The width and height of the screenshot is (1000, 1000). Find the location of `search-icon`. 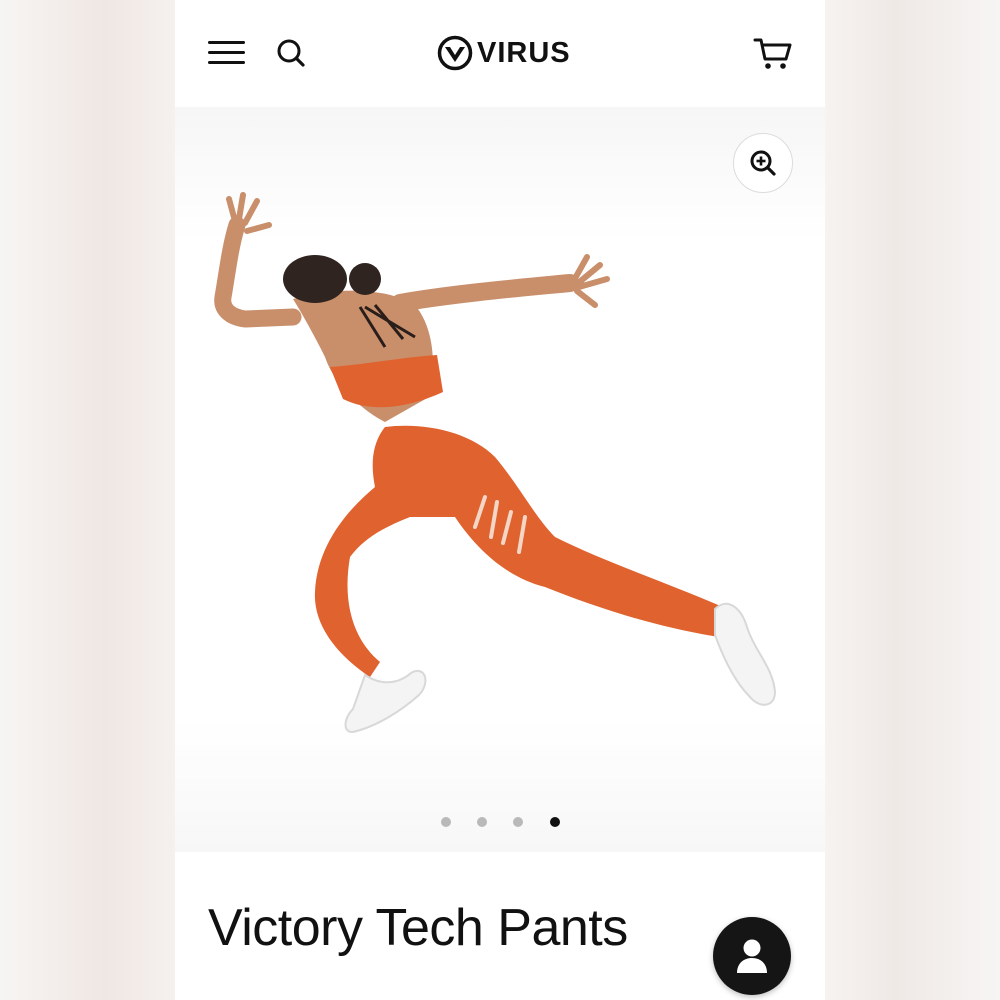

search-icon is located at coordinates (291, 53).